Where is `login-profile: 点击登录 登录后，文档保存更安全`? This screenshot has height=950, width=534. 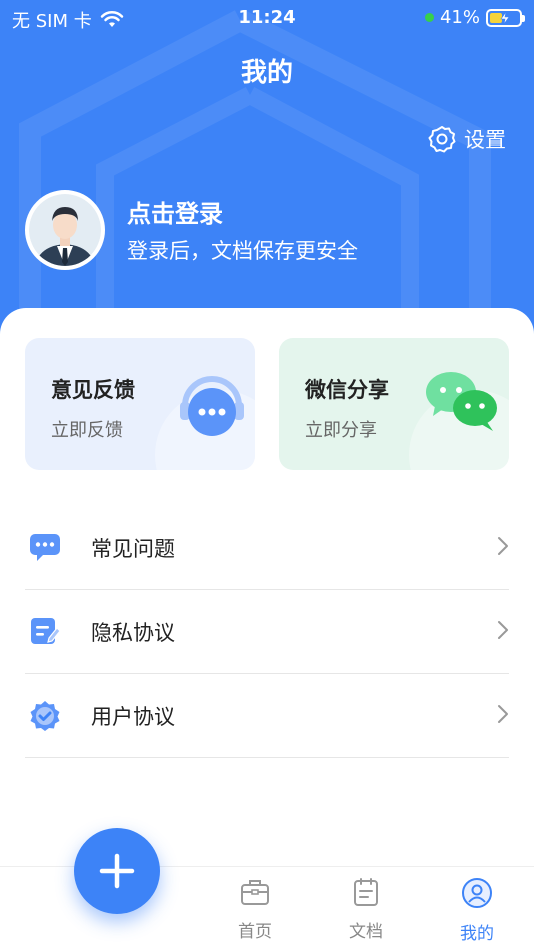
login-profile: 点击登录 登录后，文档保存更安全 is located at coordinates (265, 232).